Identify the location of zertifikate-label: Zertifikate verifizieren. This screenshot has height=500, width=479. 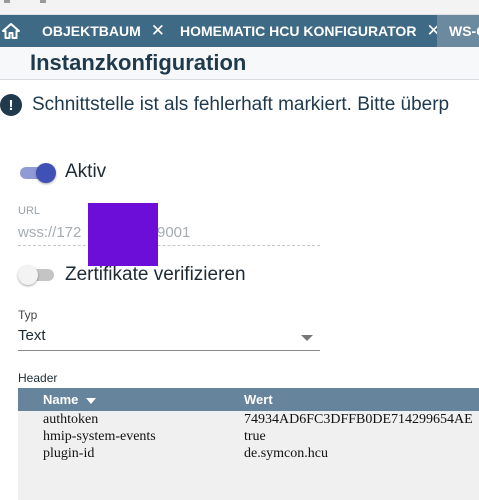
(155, 274).